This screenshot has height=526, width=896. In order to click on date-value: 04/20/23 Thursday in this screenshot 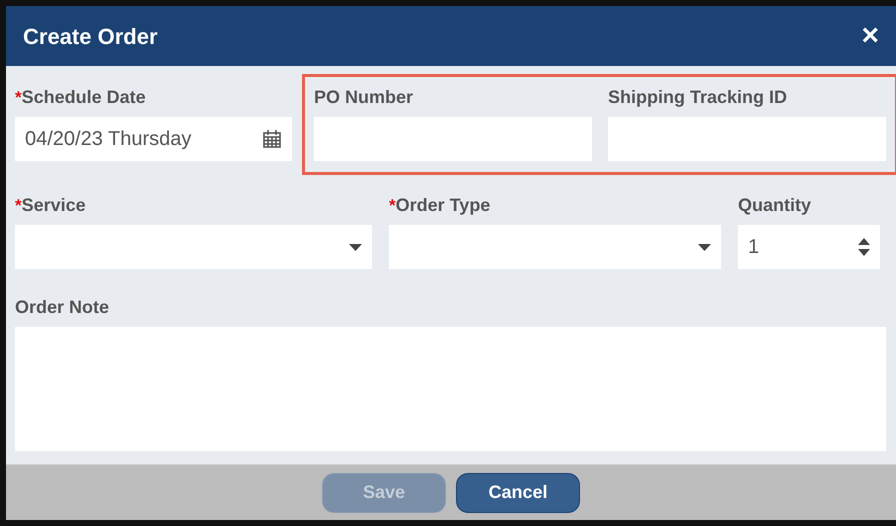, I will do `click(108, 139)`.